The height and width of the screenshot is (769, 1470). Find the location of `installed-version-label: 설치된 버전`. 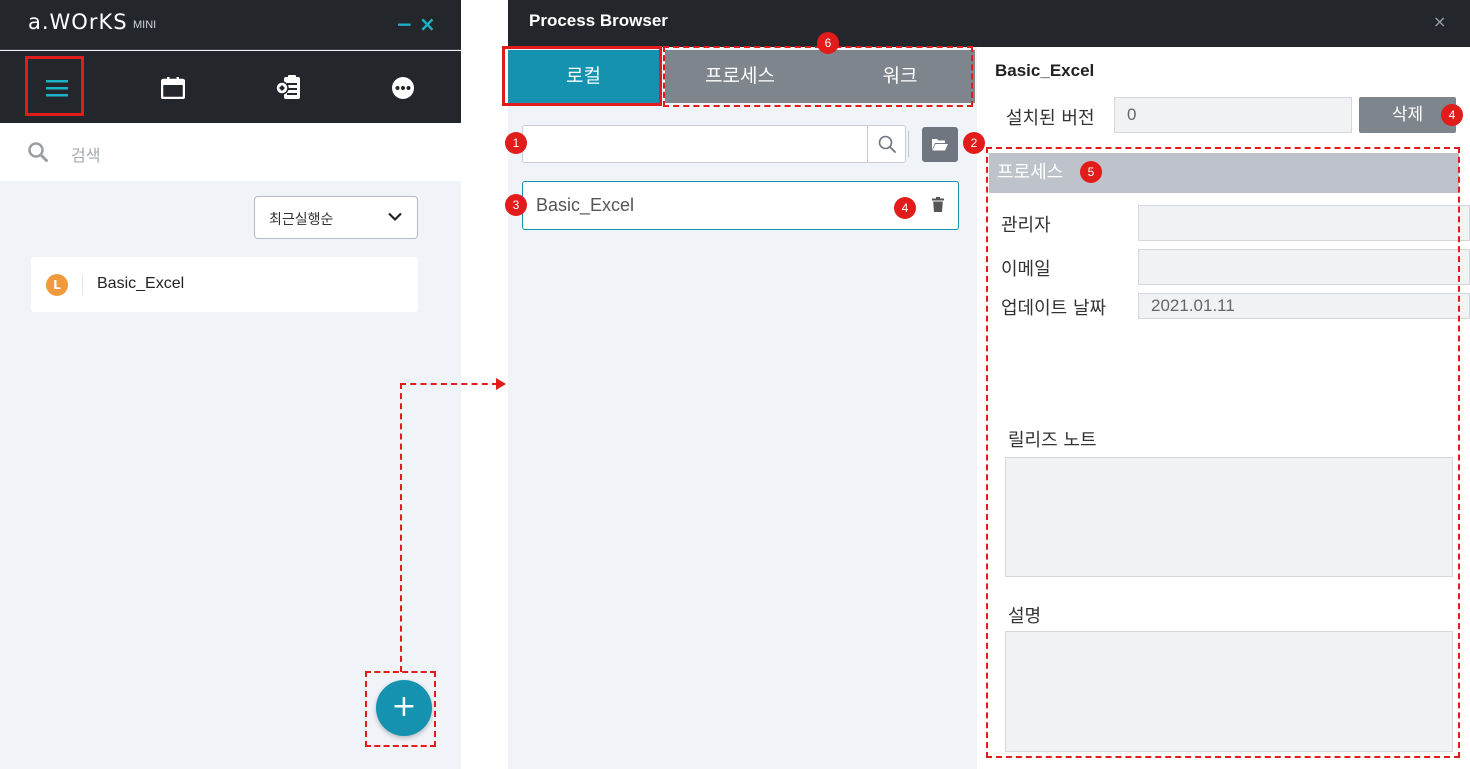

installed-version-label: 설치된 버전 is located at coordinates (1050, 118).